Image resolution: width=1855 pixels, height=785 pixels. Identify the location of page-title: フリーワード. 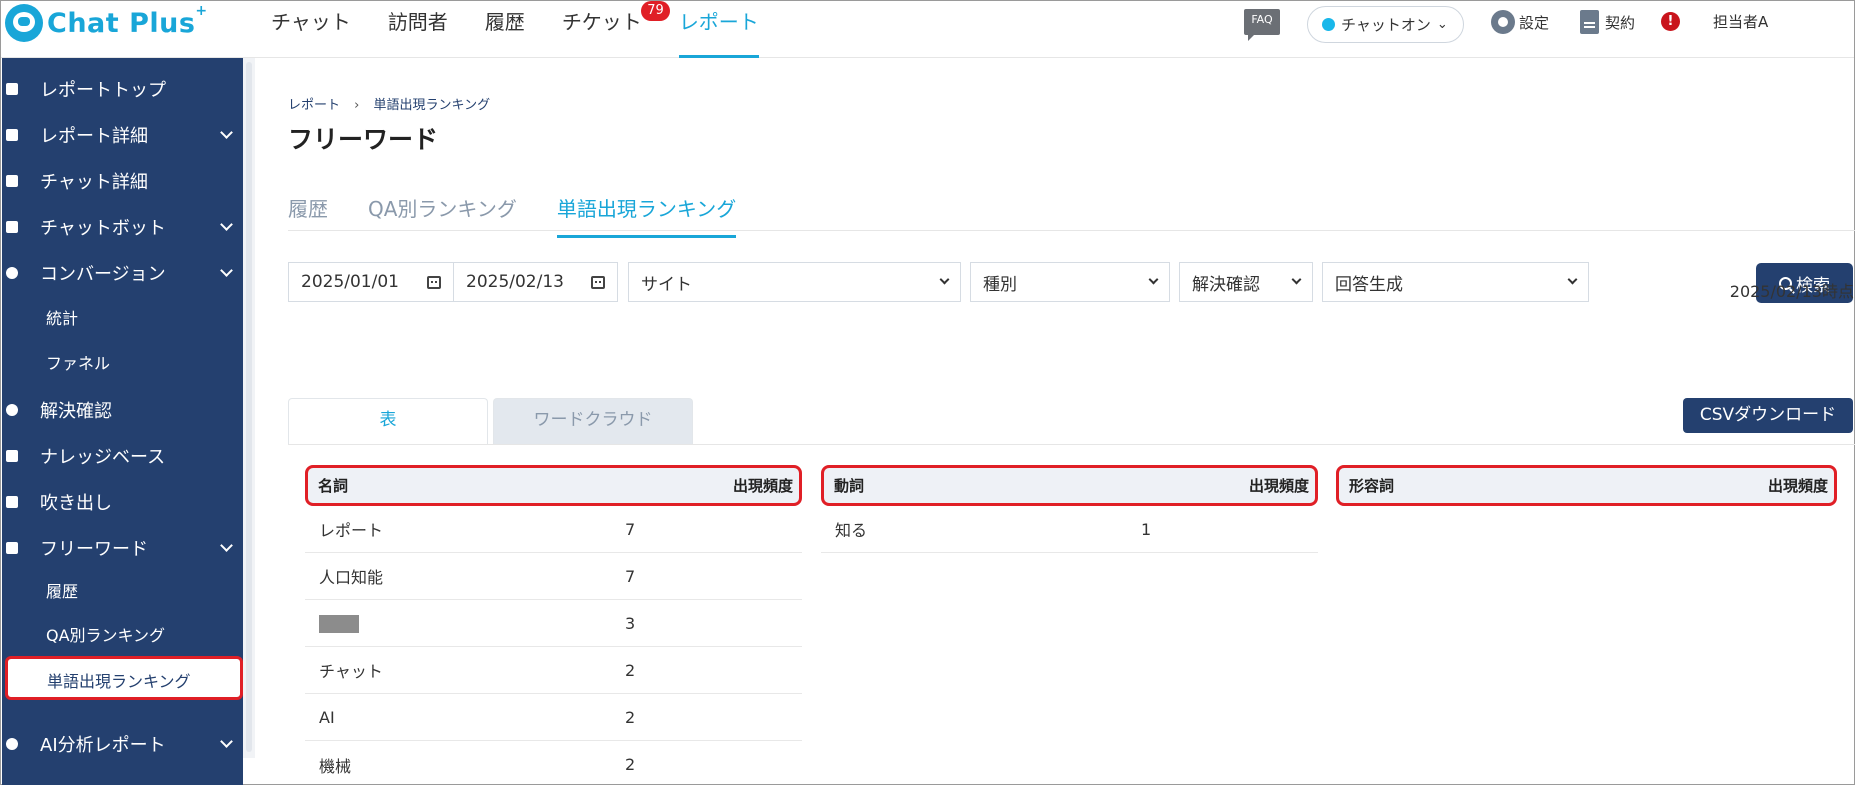
(363, 139).